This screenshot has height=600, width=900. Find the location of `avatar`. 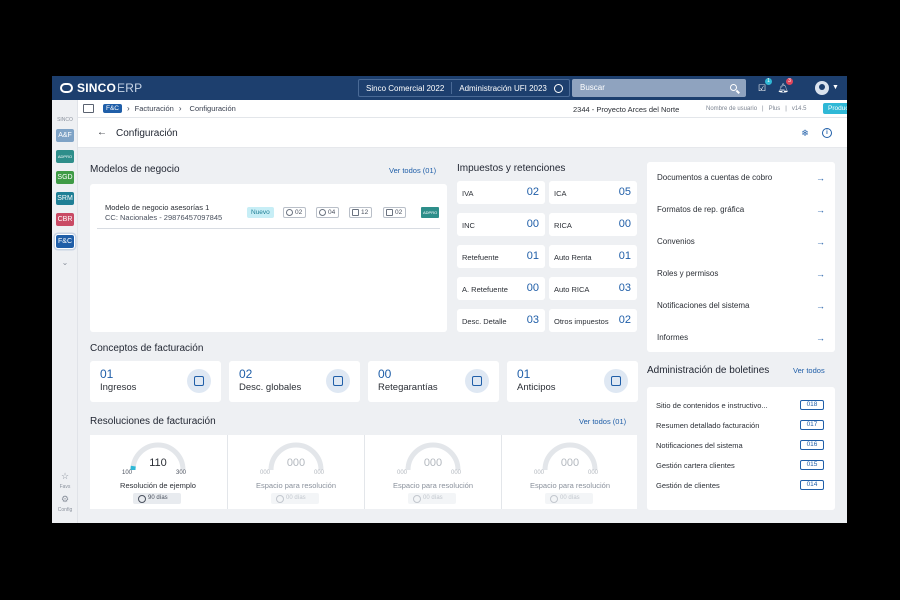

avatar is located at coordinates (822, 88).